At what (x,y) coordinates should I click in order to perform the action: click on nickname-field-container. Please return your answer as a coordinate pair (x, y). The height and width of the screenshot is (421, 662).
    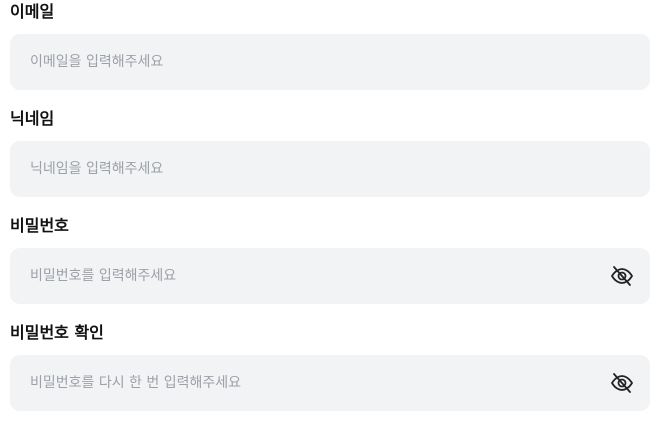
    Looking at the image, I should click on (330, 169).